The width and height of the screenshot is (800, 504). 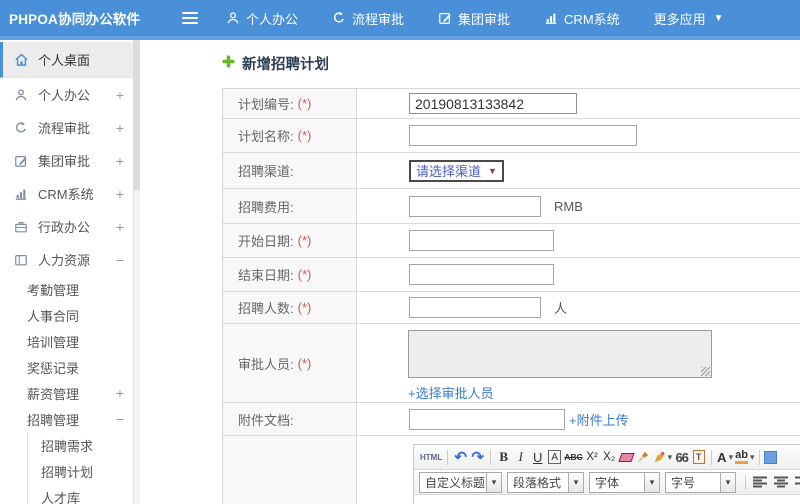 I want to click on resize-grip-icon, so click(x=705, y=371).